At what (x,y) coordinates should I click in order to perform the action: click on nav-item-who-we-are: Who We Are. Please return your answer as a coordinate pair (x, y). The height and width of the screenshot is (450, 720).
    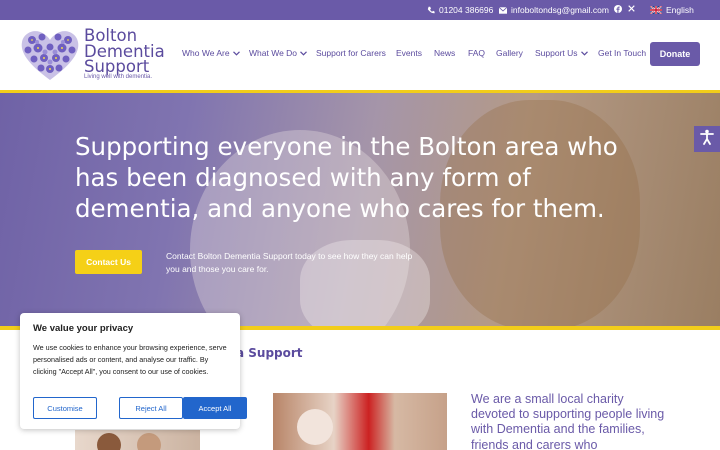
    Looking at the image, I should click on (211, 53).